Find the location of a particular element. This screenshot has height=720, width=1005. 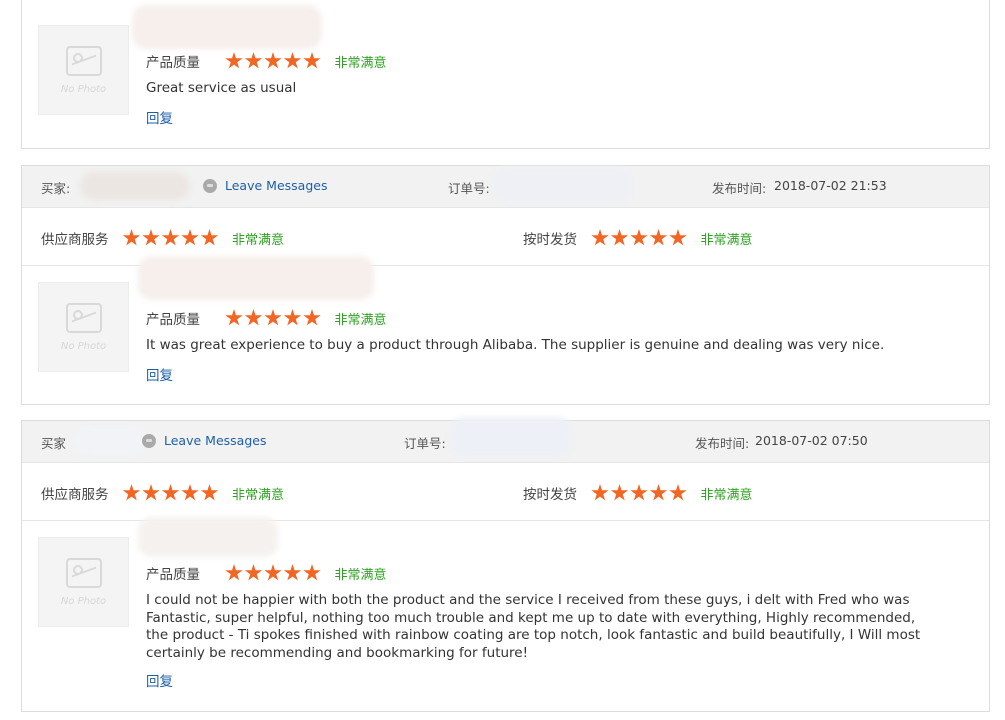

buyer-label: 买家 is located at coordinates (54, 443).